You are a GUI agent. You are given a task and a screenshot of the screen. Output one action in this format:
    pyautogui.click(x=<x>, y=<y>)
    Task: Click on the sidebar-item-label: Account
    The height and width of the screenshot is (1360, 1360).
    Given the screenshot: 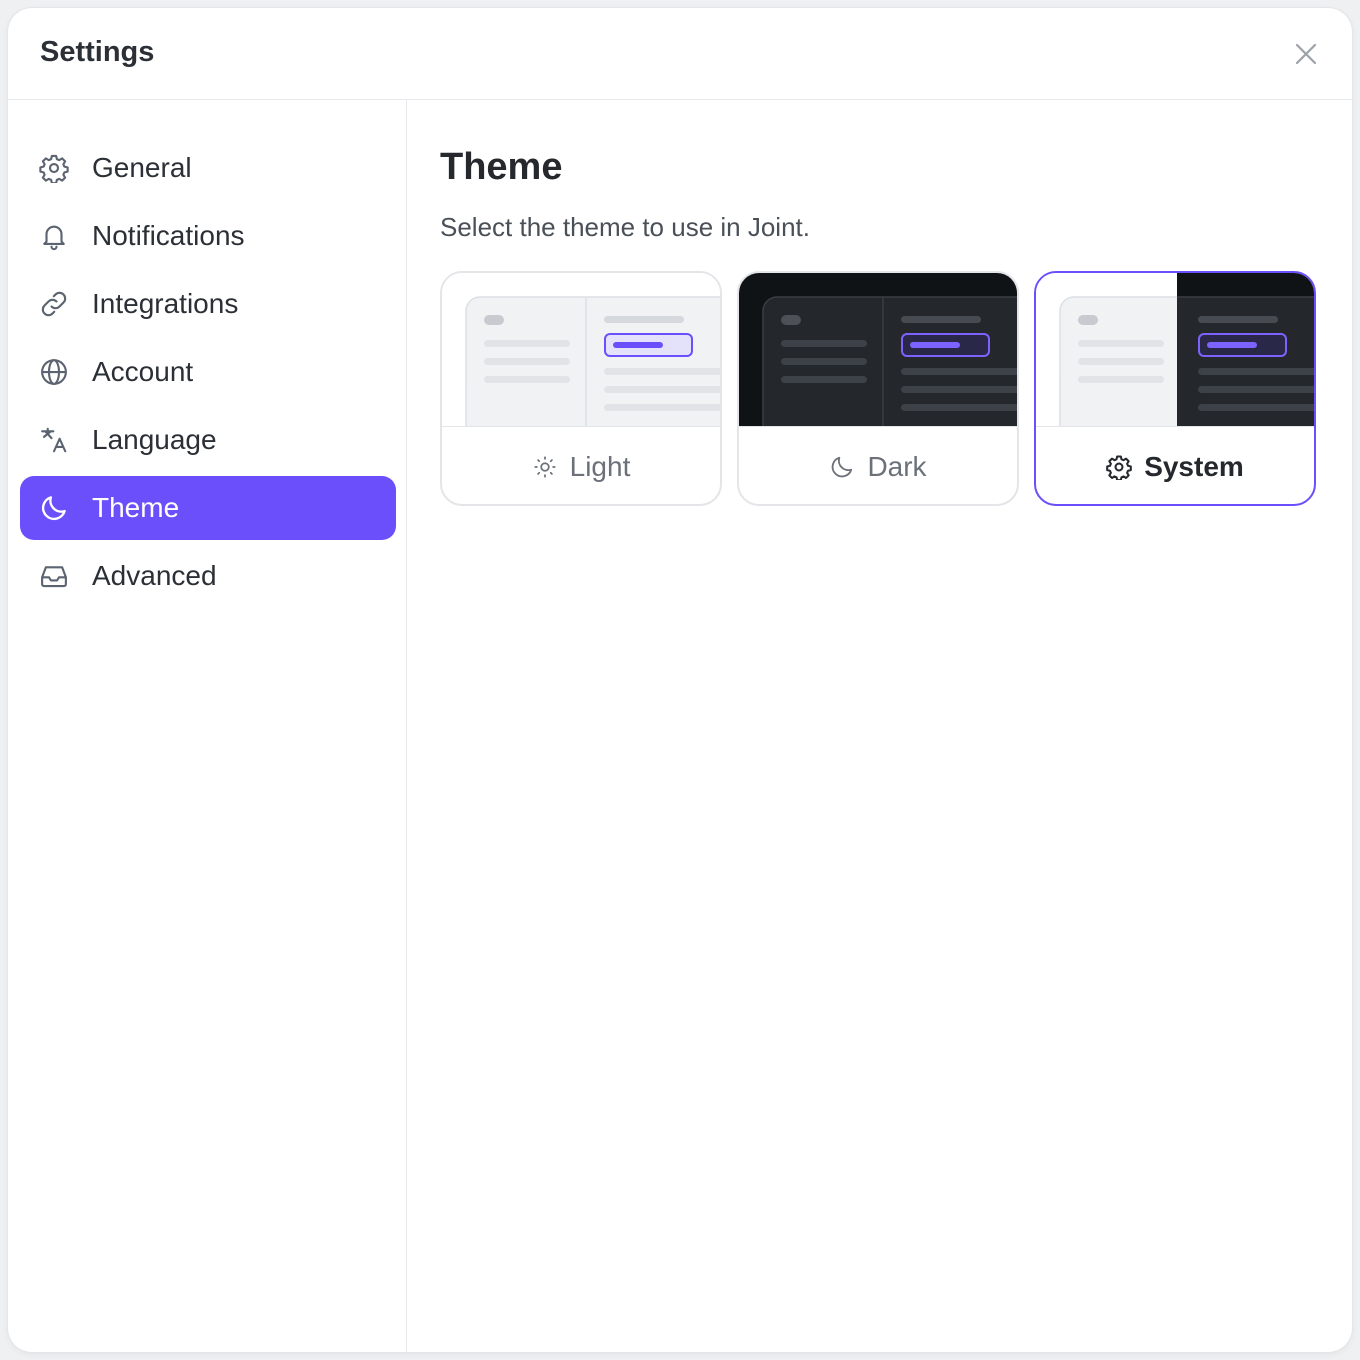 What is the action you would take?
    pyautogui.click(x=143, y=371)
    